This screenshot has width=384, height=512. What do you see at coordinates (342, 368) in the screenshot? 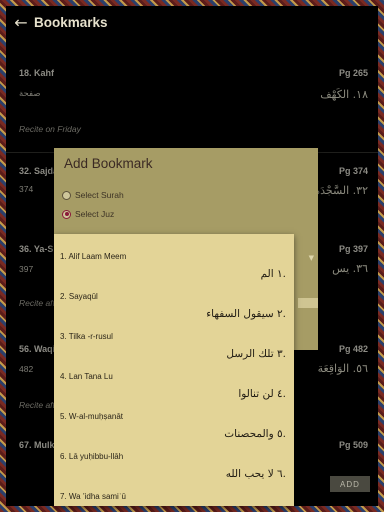
I see `bookmark-arabic: ٥٦. الوَاقِعَة` at bounding box center [342, 368].